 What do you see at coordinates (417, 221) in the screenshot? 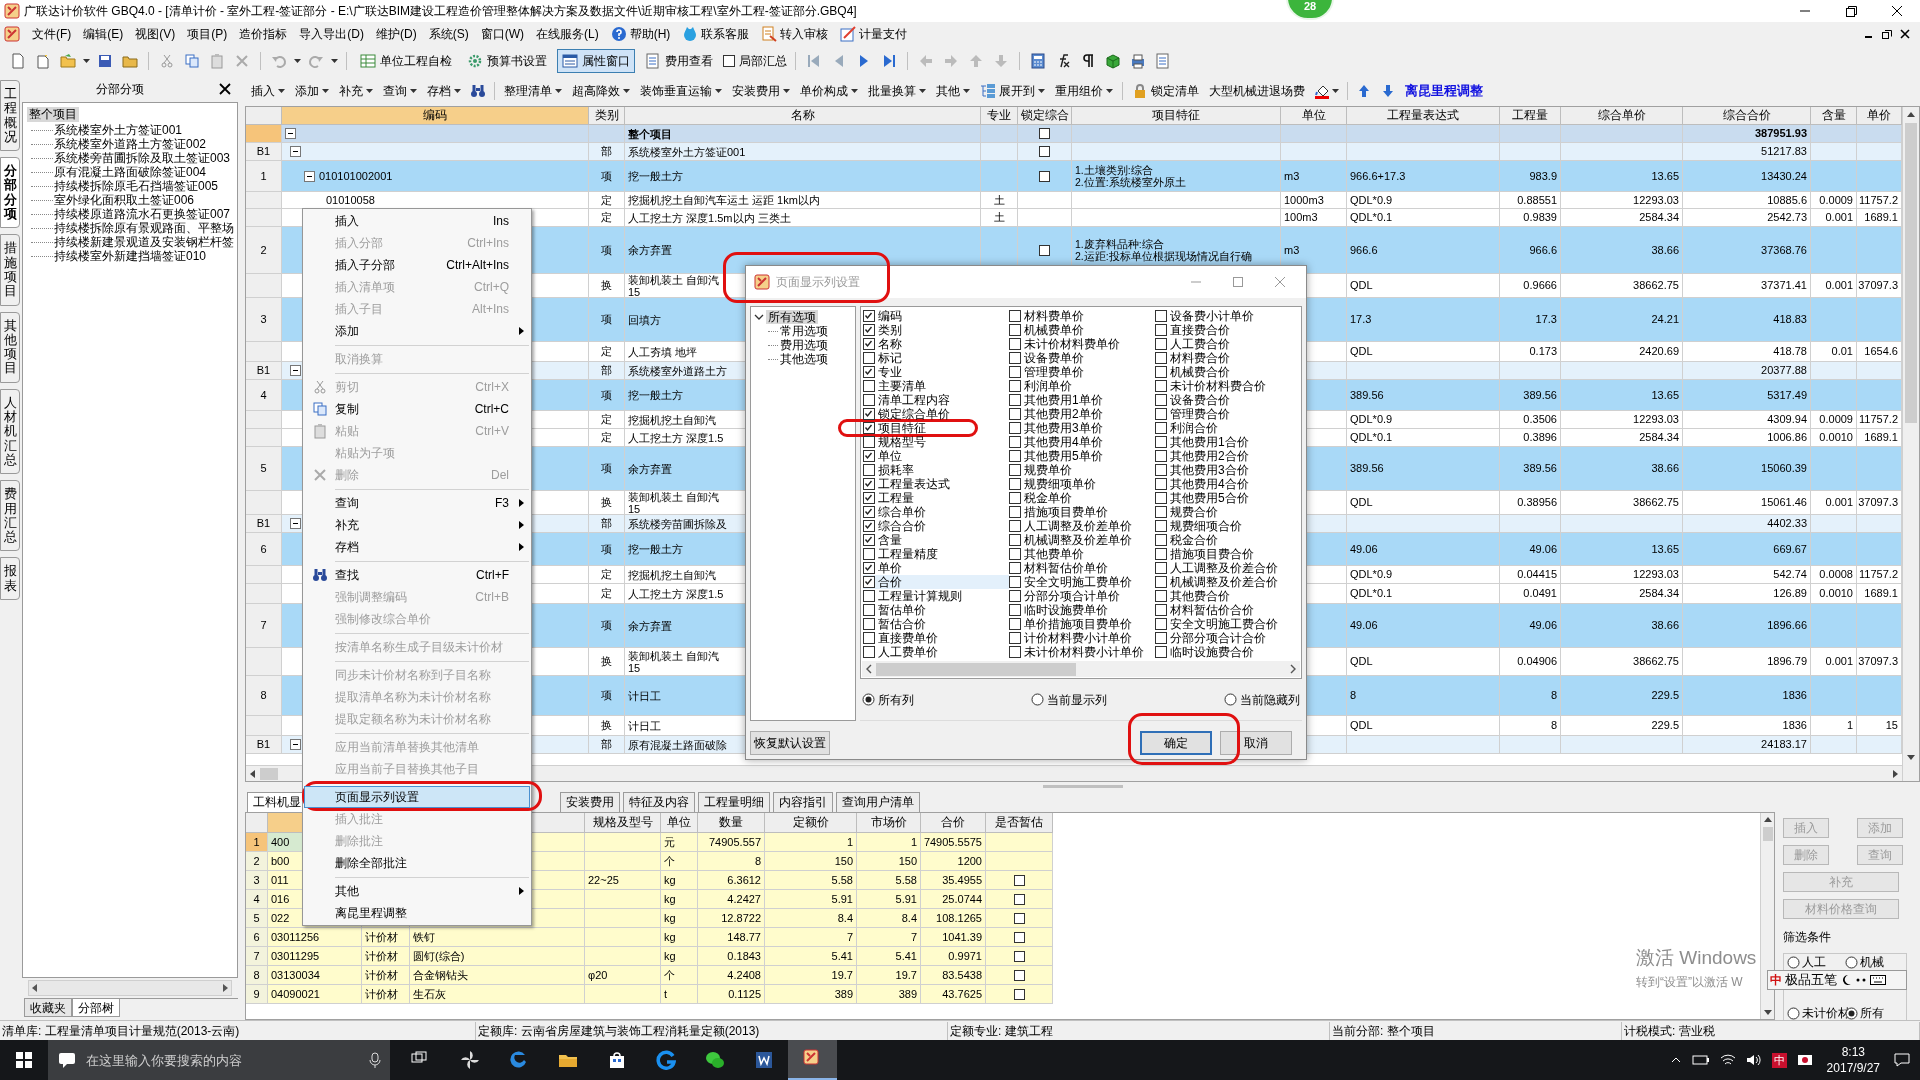
I see `menu-item: 插入 Ins` at bounding box center [417, 221].